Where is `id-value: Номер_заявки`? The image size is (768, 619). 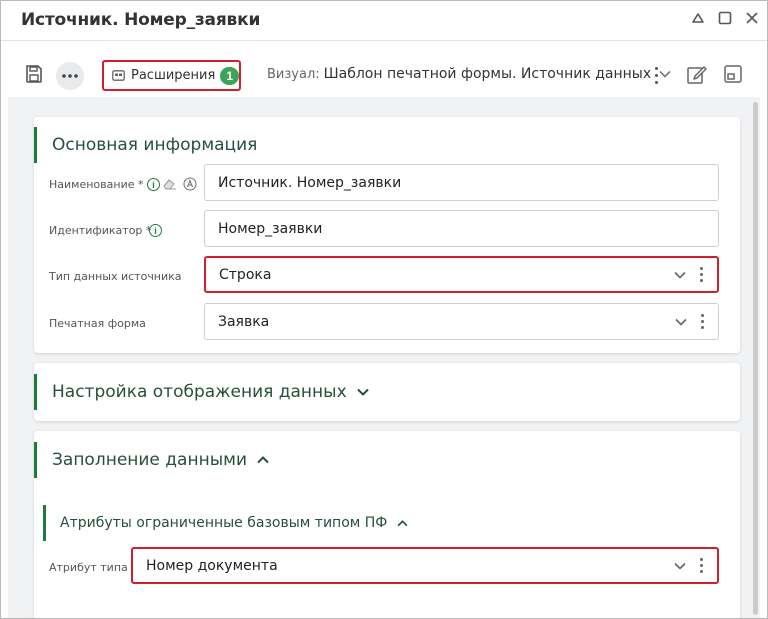
id-value: Номер_заявки is located at coordinates (270, 228).